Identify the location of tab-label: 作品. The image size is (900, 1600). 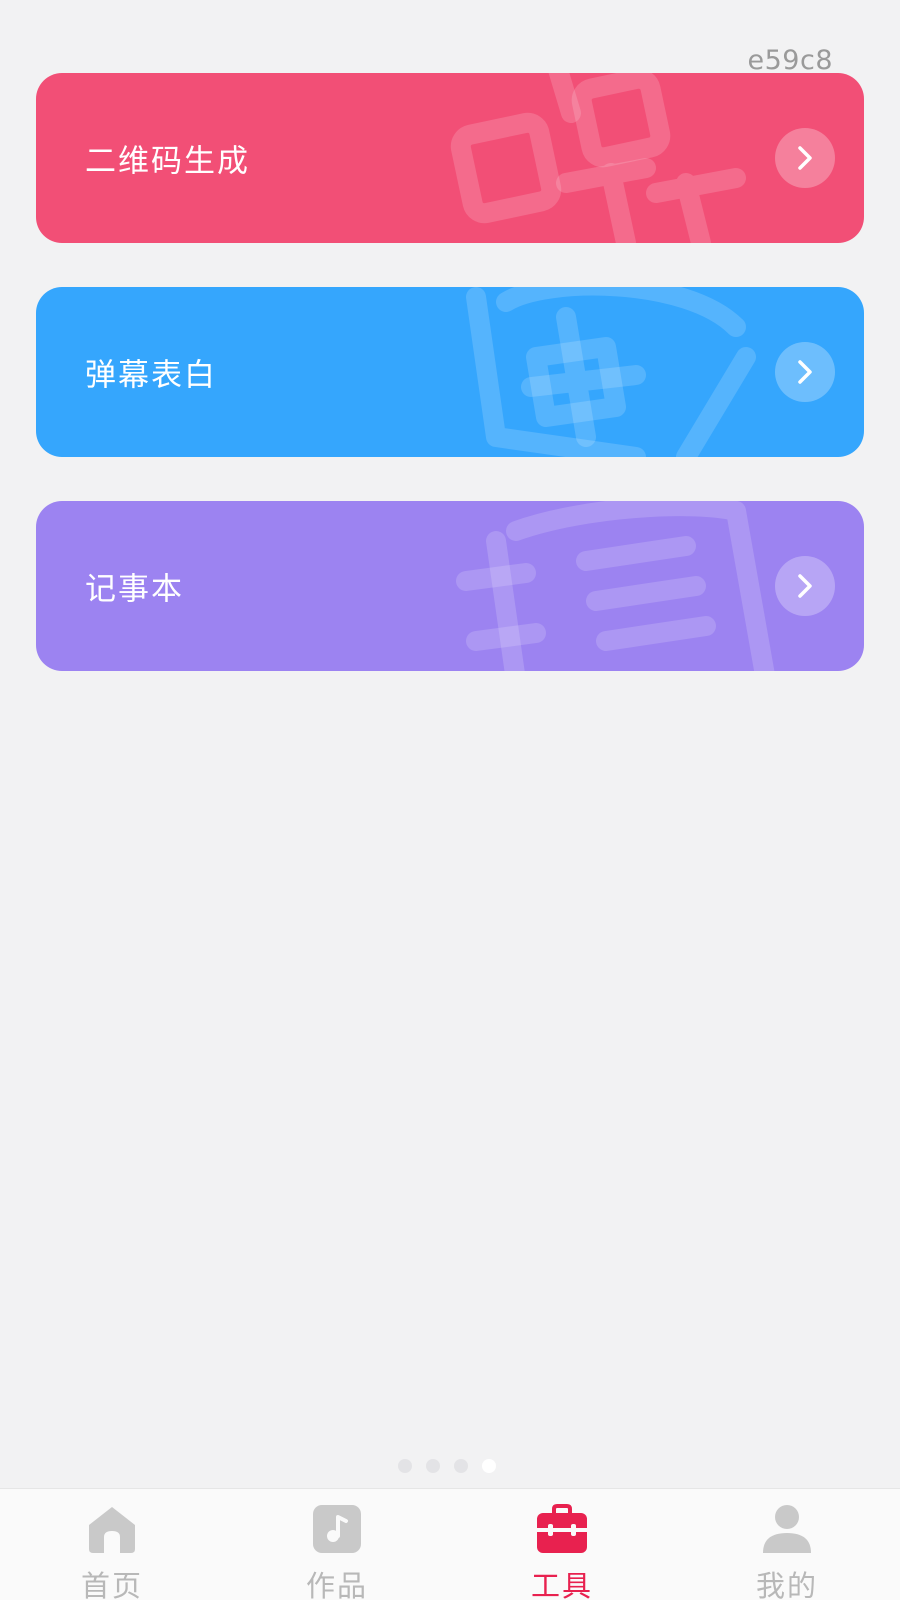
(336, 1584).